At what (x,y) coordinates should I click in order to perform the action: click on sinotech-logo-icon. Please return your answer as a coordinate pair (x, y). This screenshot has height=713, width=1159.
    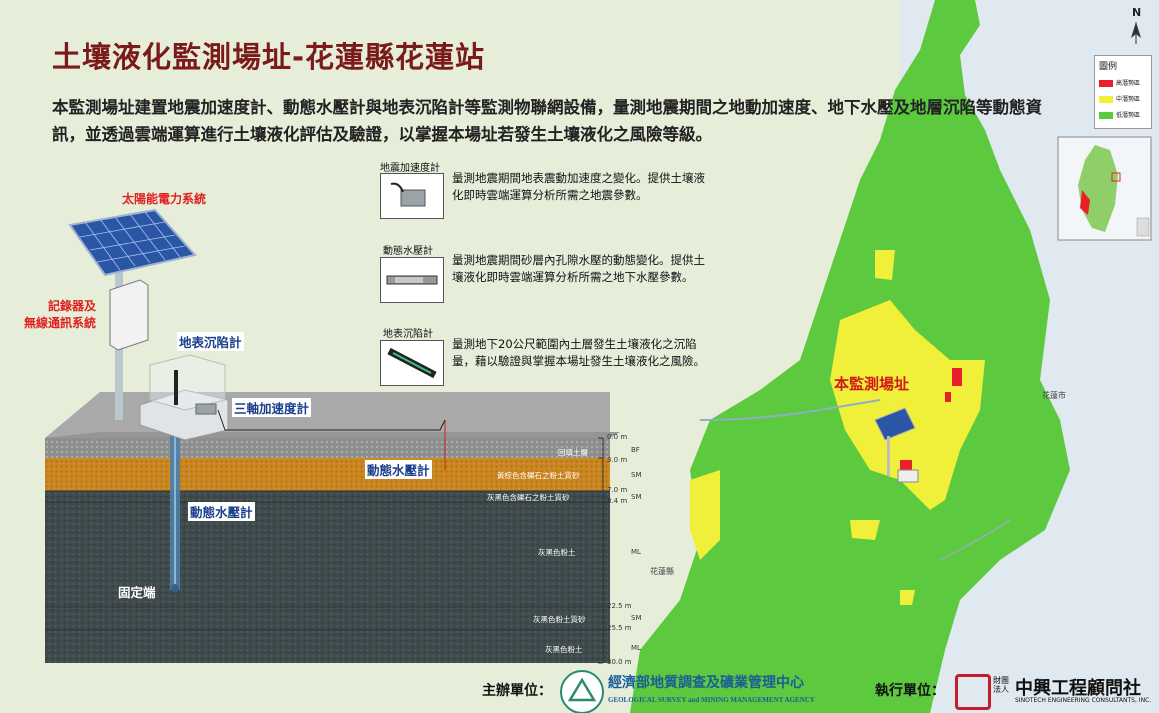
    Looking at the image, I should click on (973, 692).